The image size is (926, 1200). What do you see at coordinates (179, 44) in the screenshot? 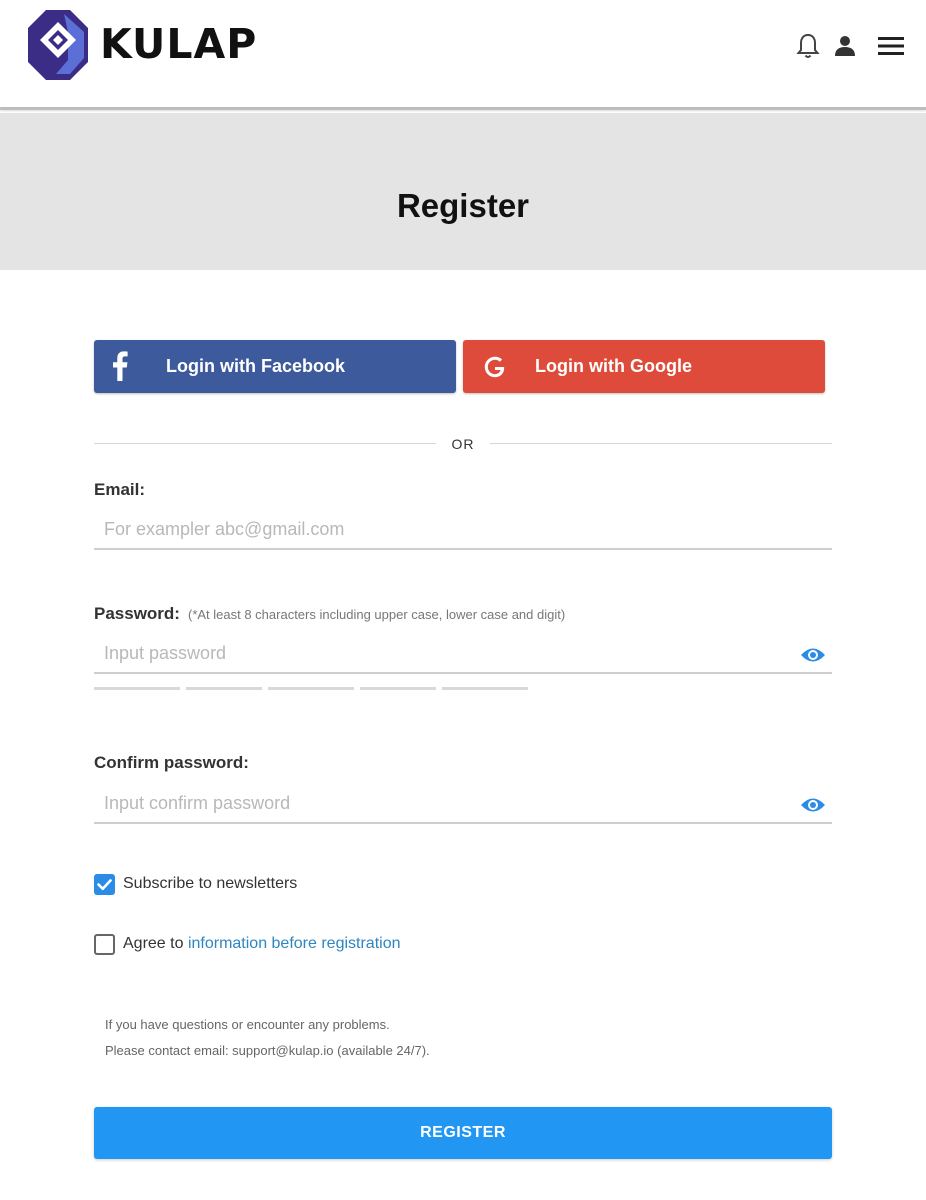
I see `logo-text: KULAP` at bounding box center [179, 44].